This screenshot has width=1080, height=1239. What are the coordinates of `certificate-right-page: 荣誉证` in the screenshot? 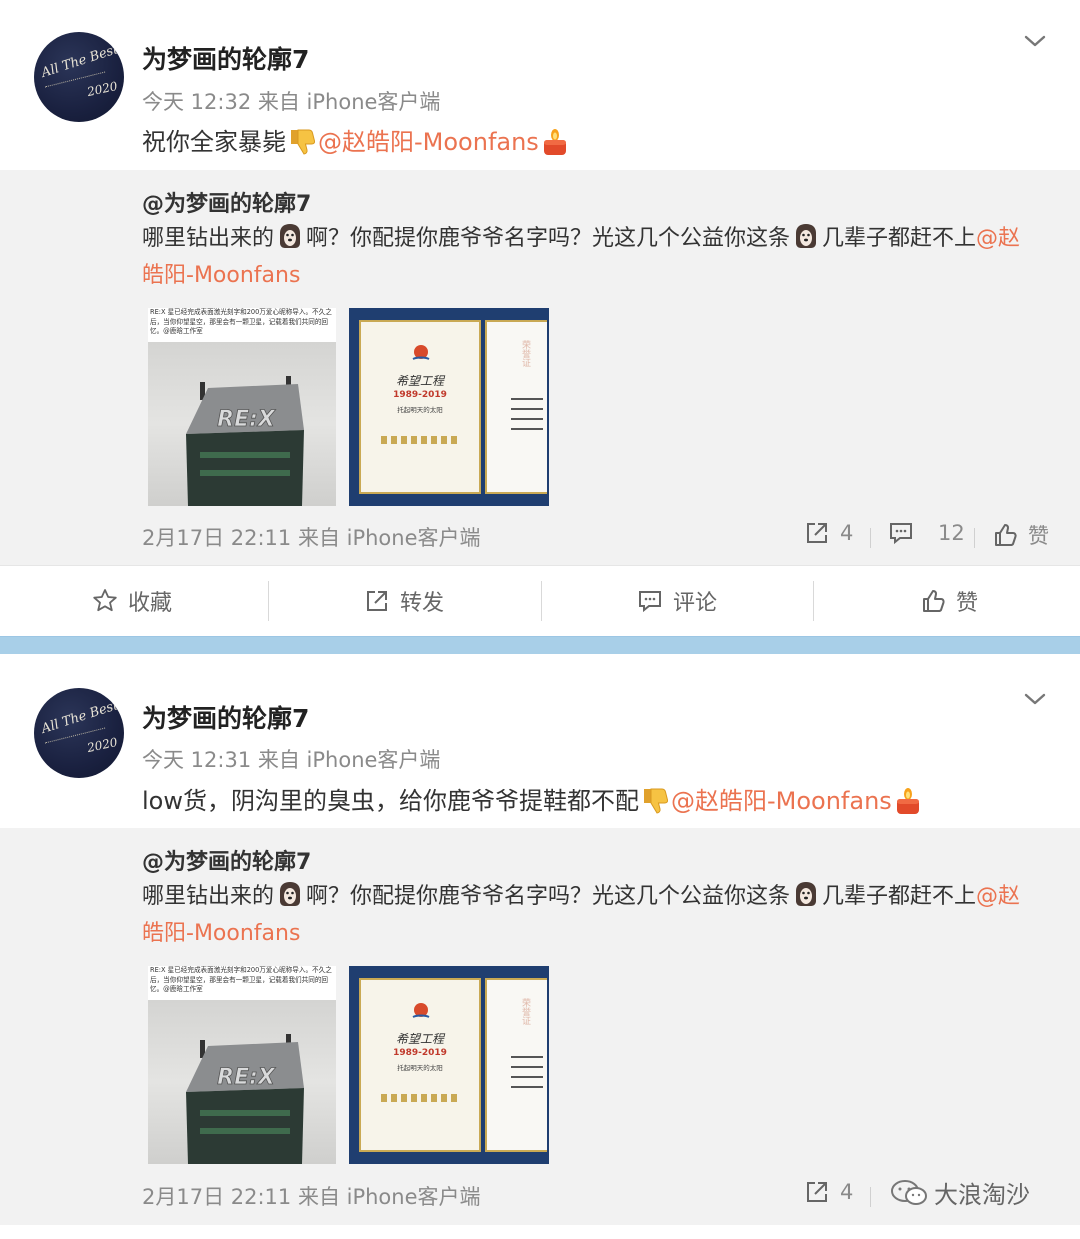 It's located at (516, 407).